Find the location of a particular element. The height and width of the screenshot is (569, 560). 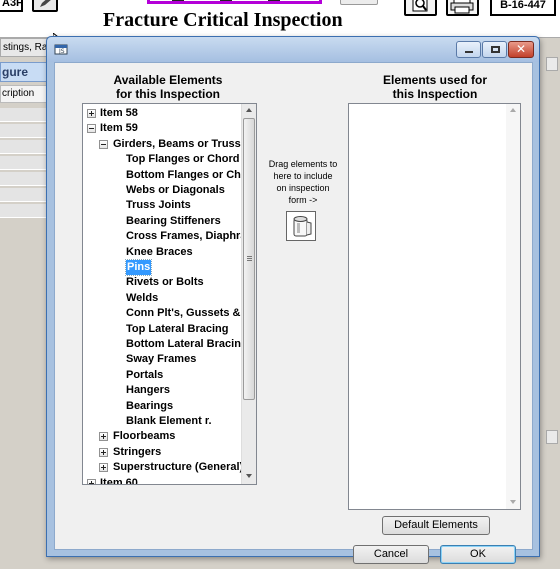

tree-item: Conn Plt's, Gussets & A is located at coordinates (183, 313).